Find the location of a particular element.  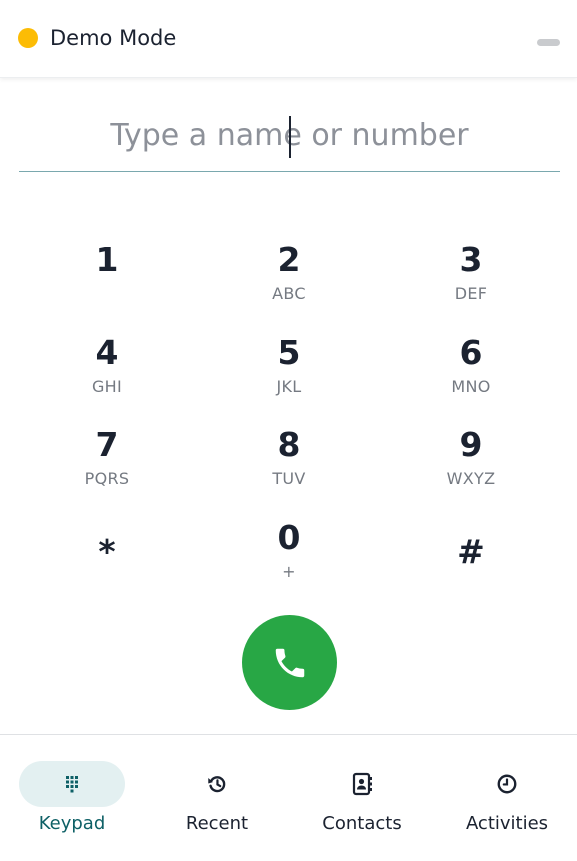

key-letters: + is located at coordinates (289, 571).